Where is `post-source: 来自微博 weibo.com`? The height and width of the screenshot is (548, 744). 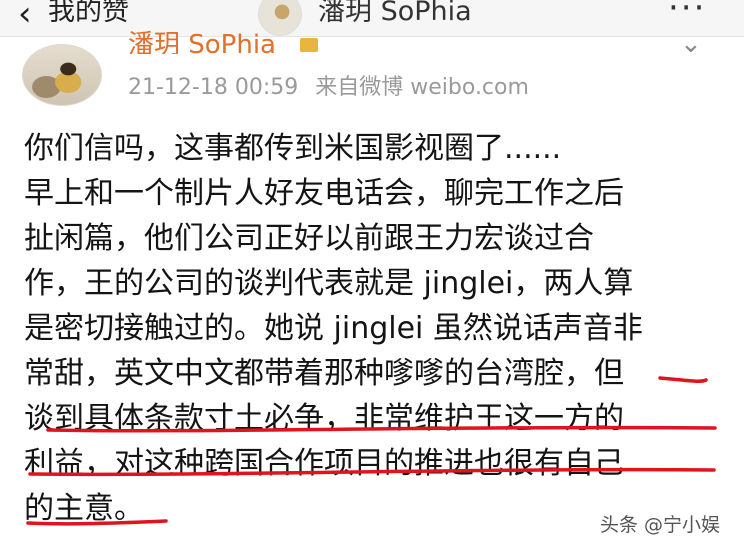 post-source: 来自微博 weibo.com is located at coordinates (422, 87).